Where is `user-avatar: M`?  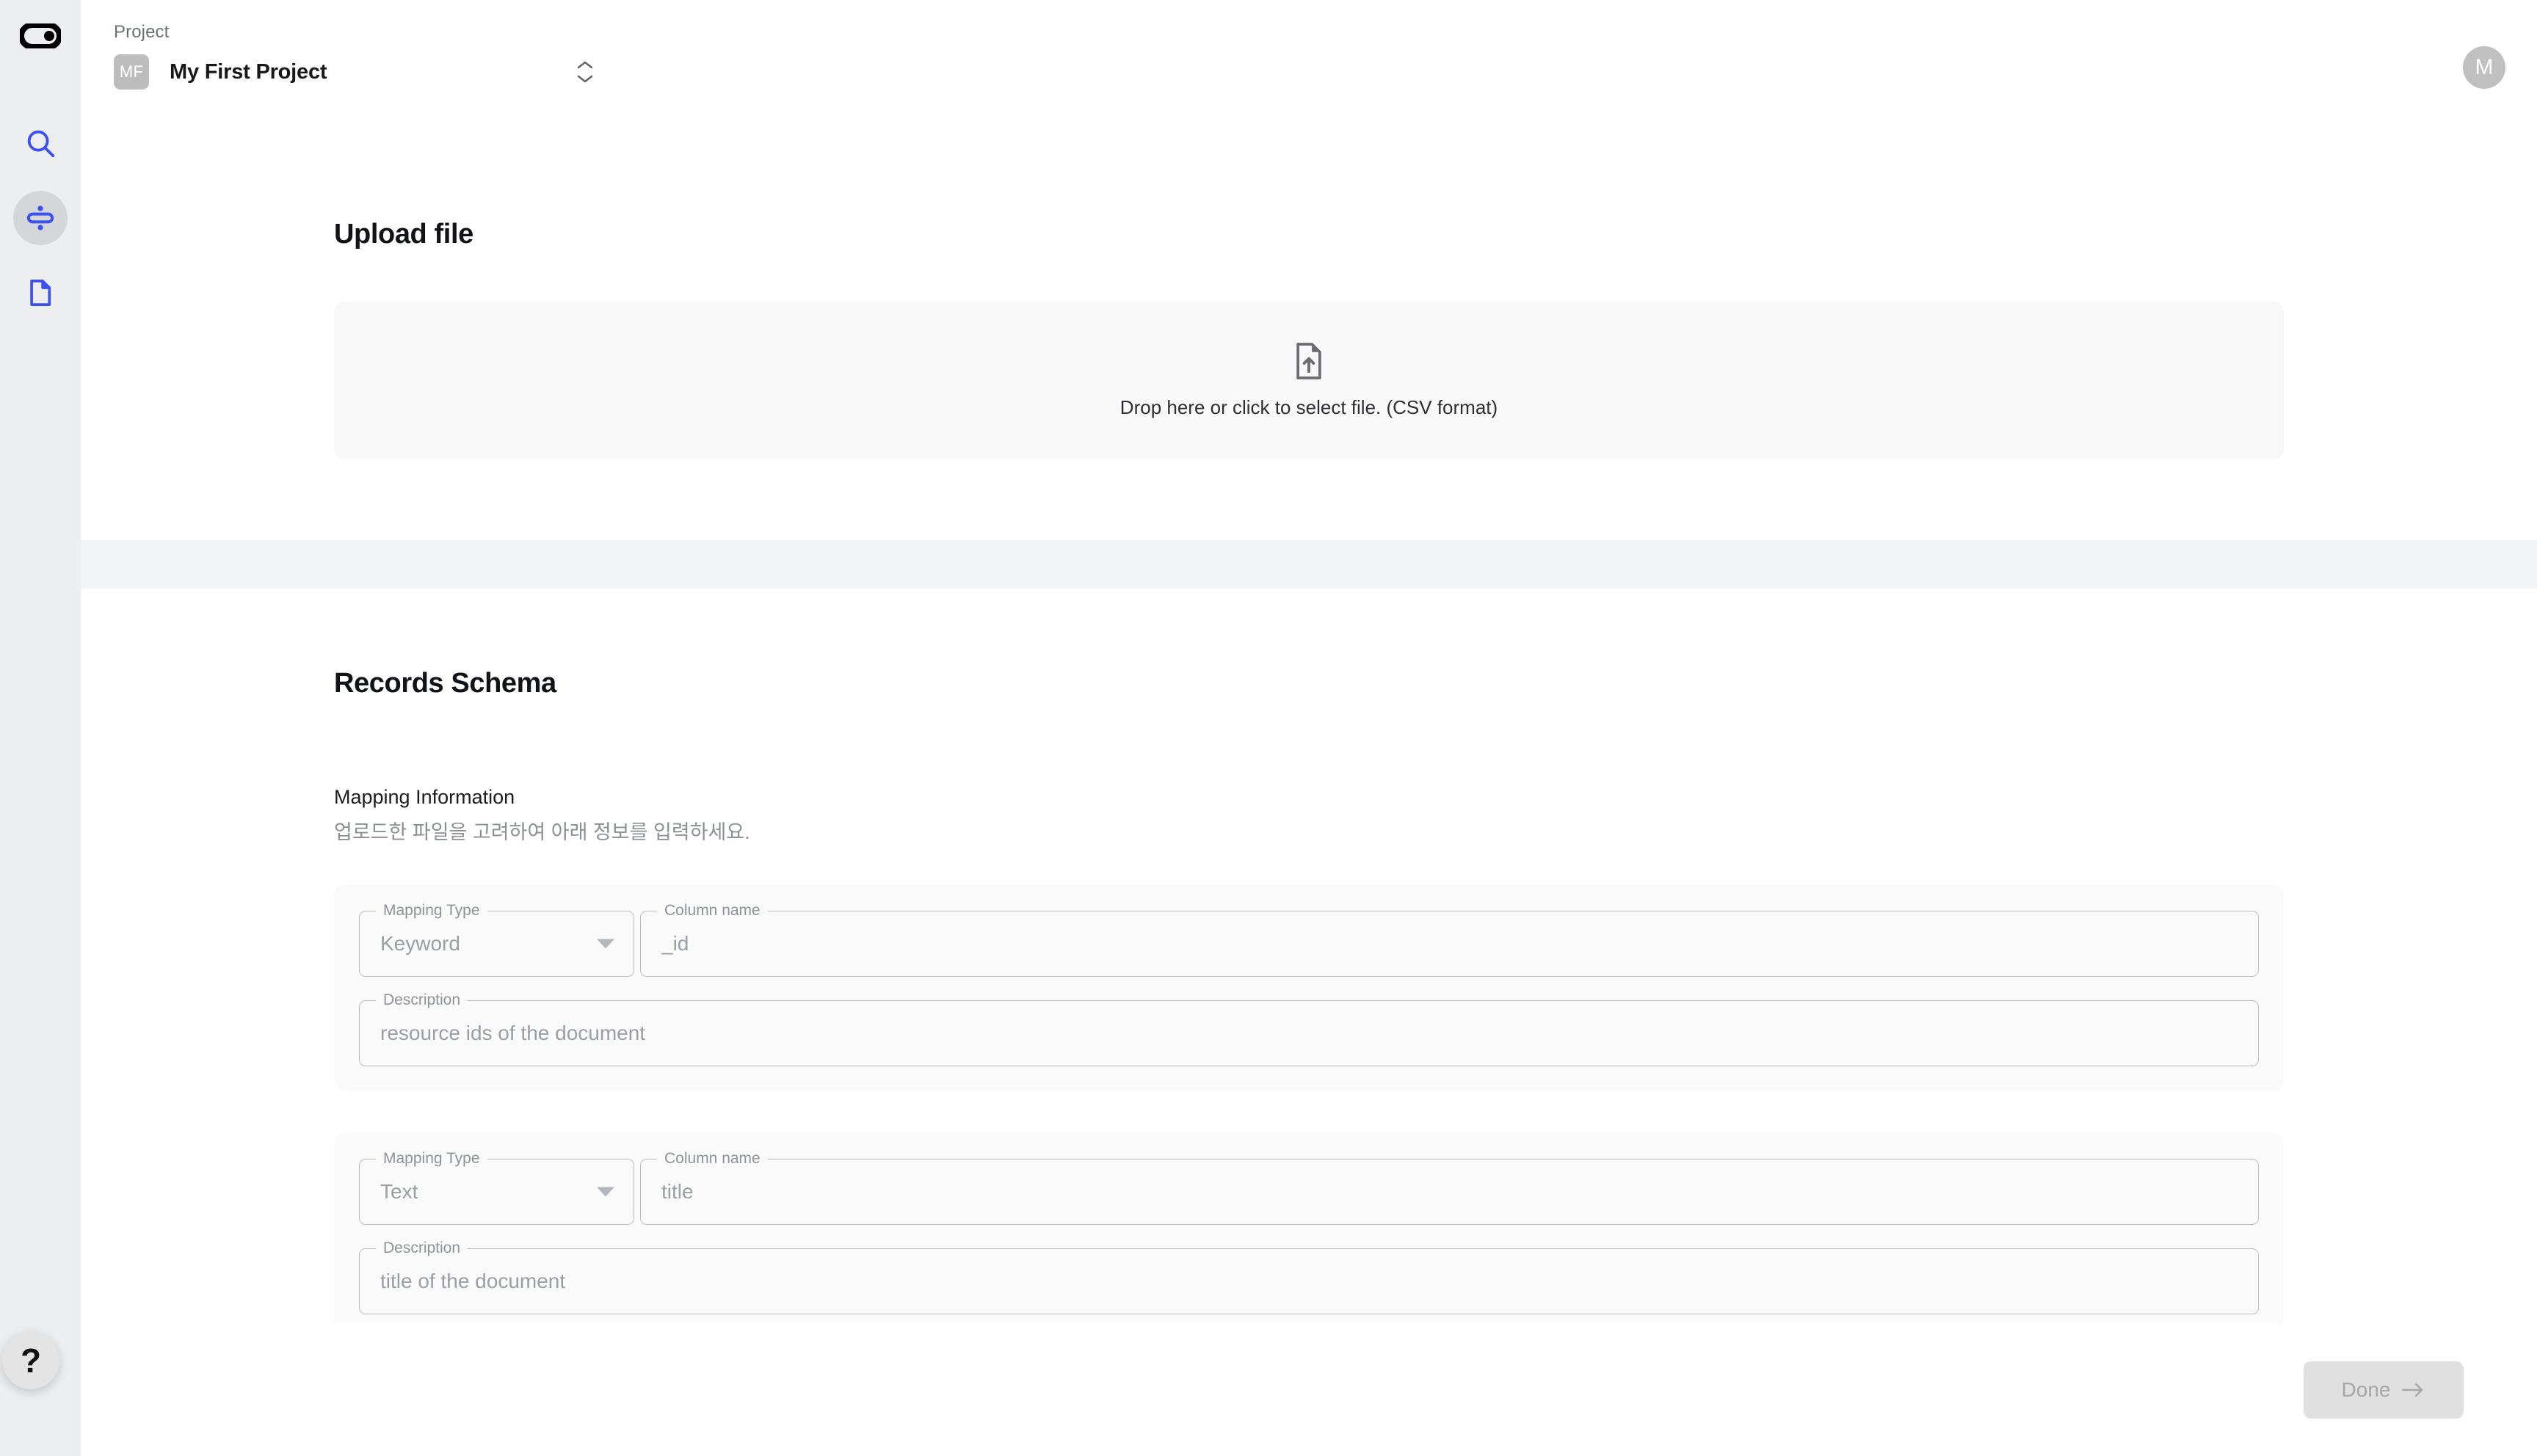
user-avatar: M is located at coordinates (2484, 67).